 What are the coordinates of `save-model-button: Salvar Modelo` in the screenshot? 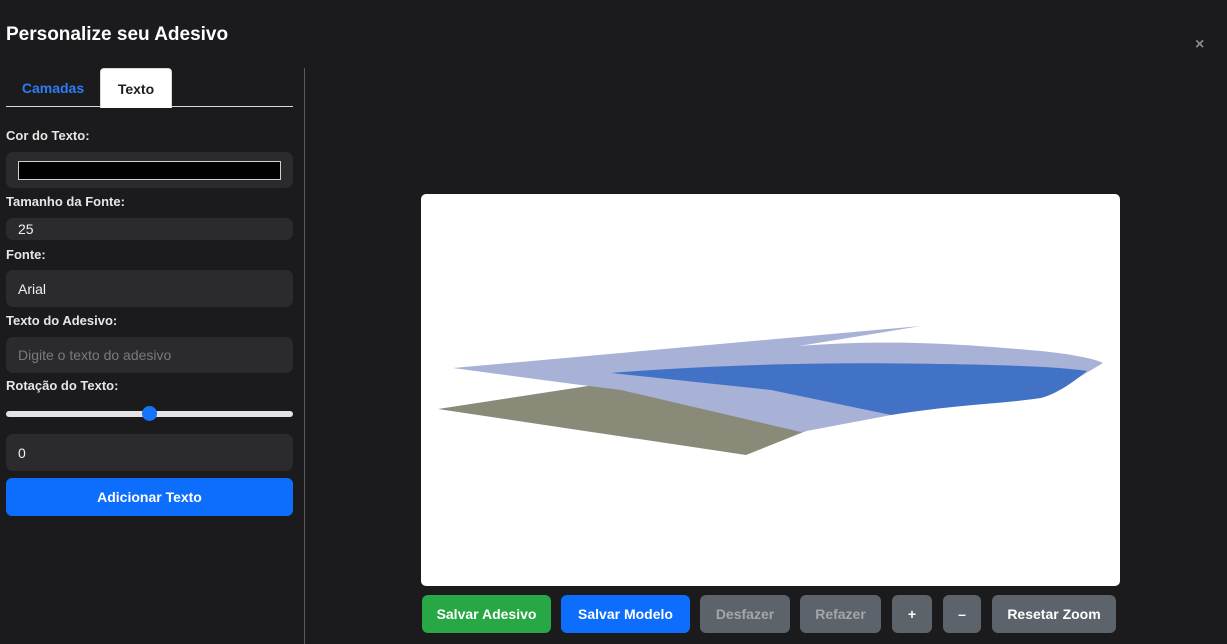 It's located at (625, 614).